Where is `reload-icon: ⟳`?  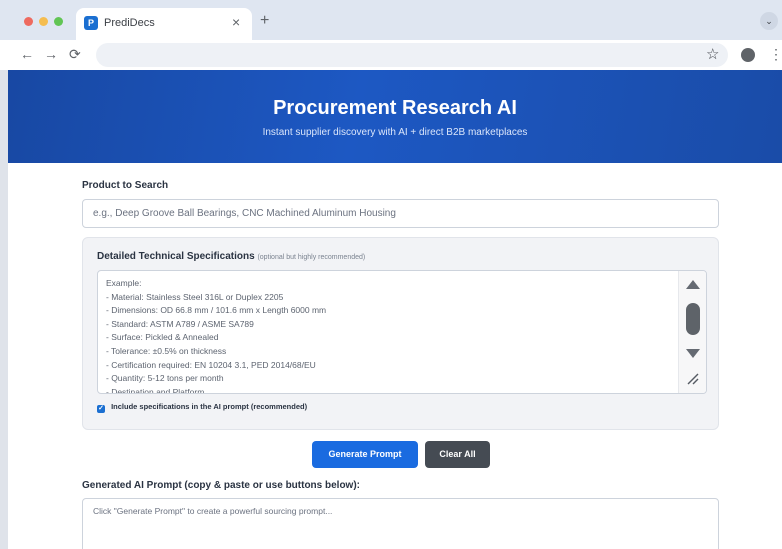 reload-icon: ⟳ is located at coordinates (75, 54).